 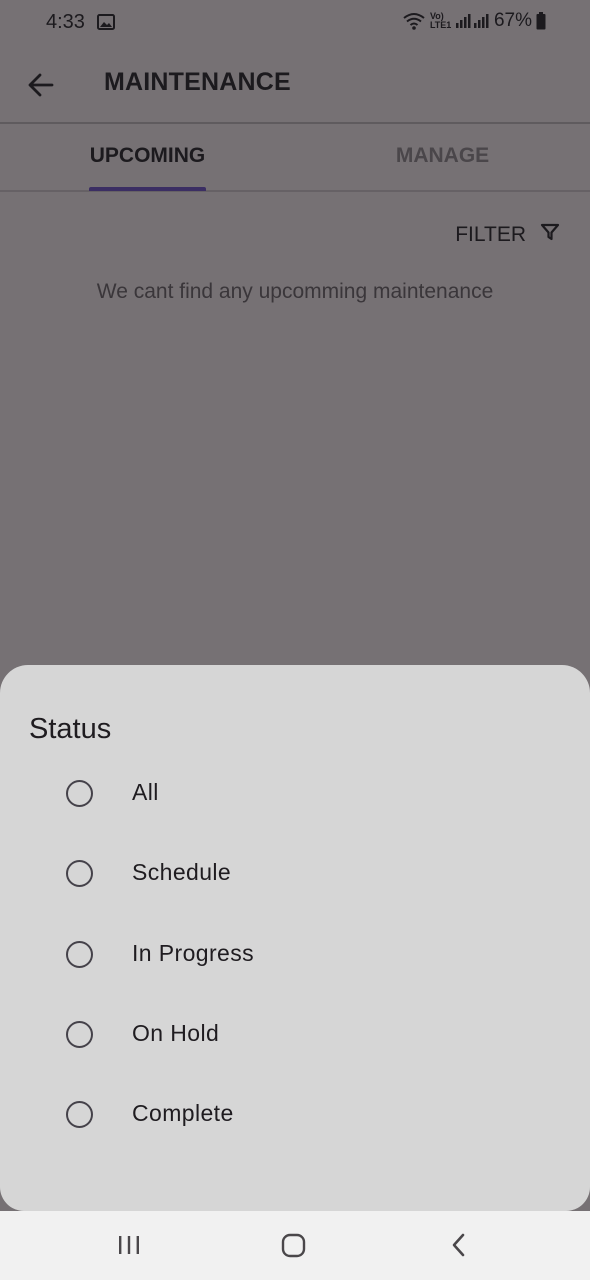 I want to click on filter-label: FILTER, so click(x=490, y=234).